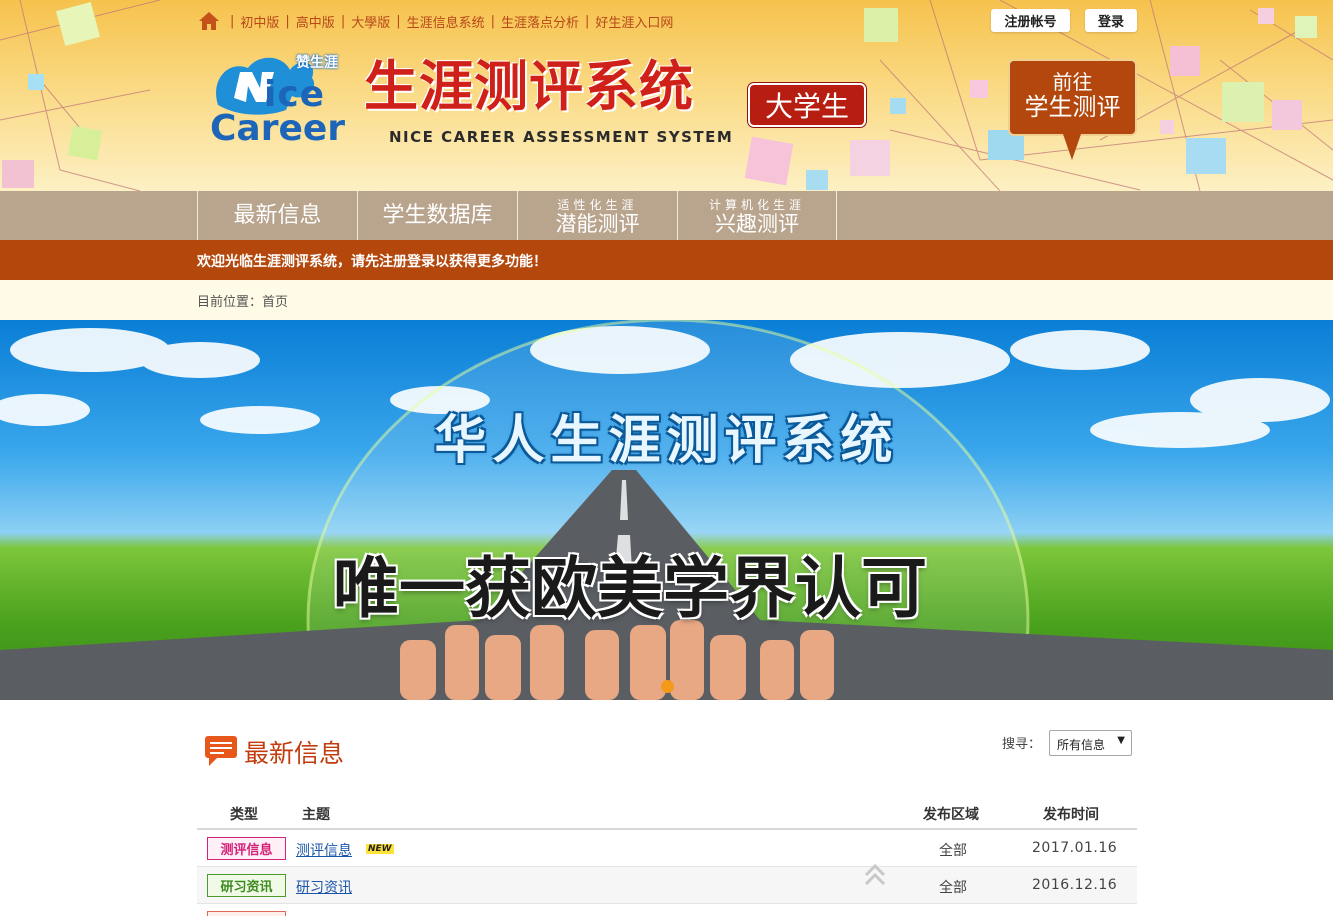 The width and height of the screenshot is (1333, 916). I want to click on nav-item-label: 学生数据库, so click(437, 215).